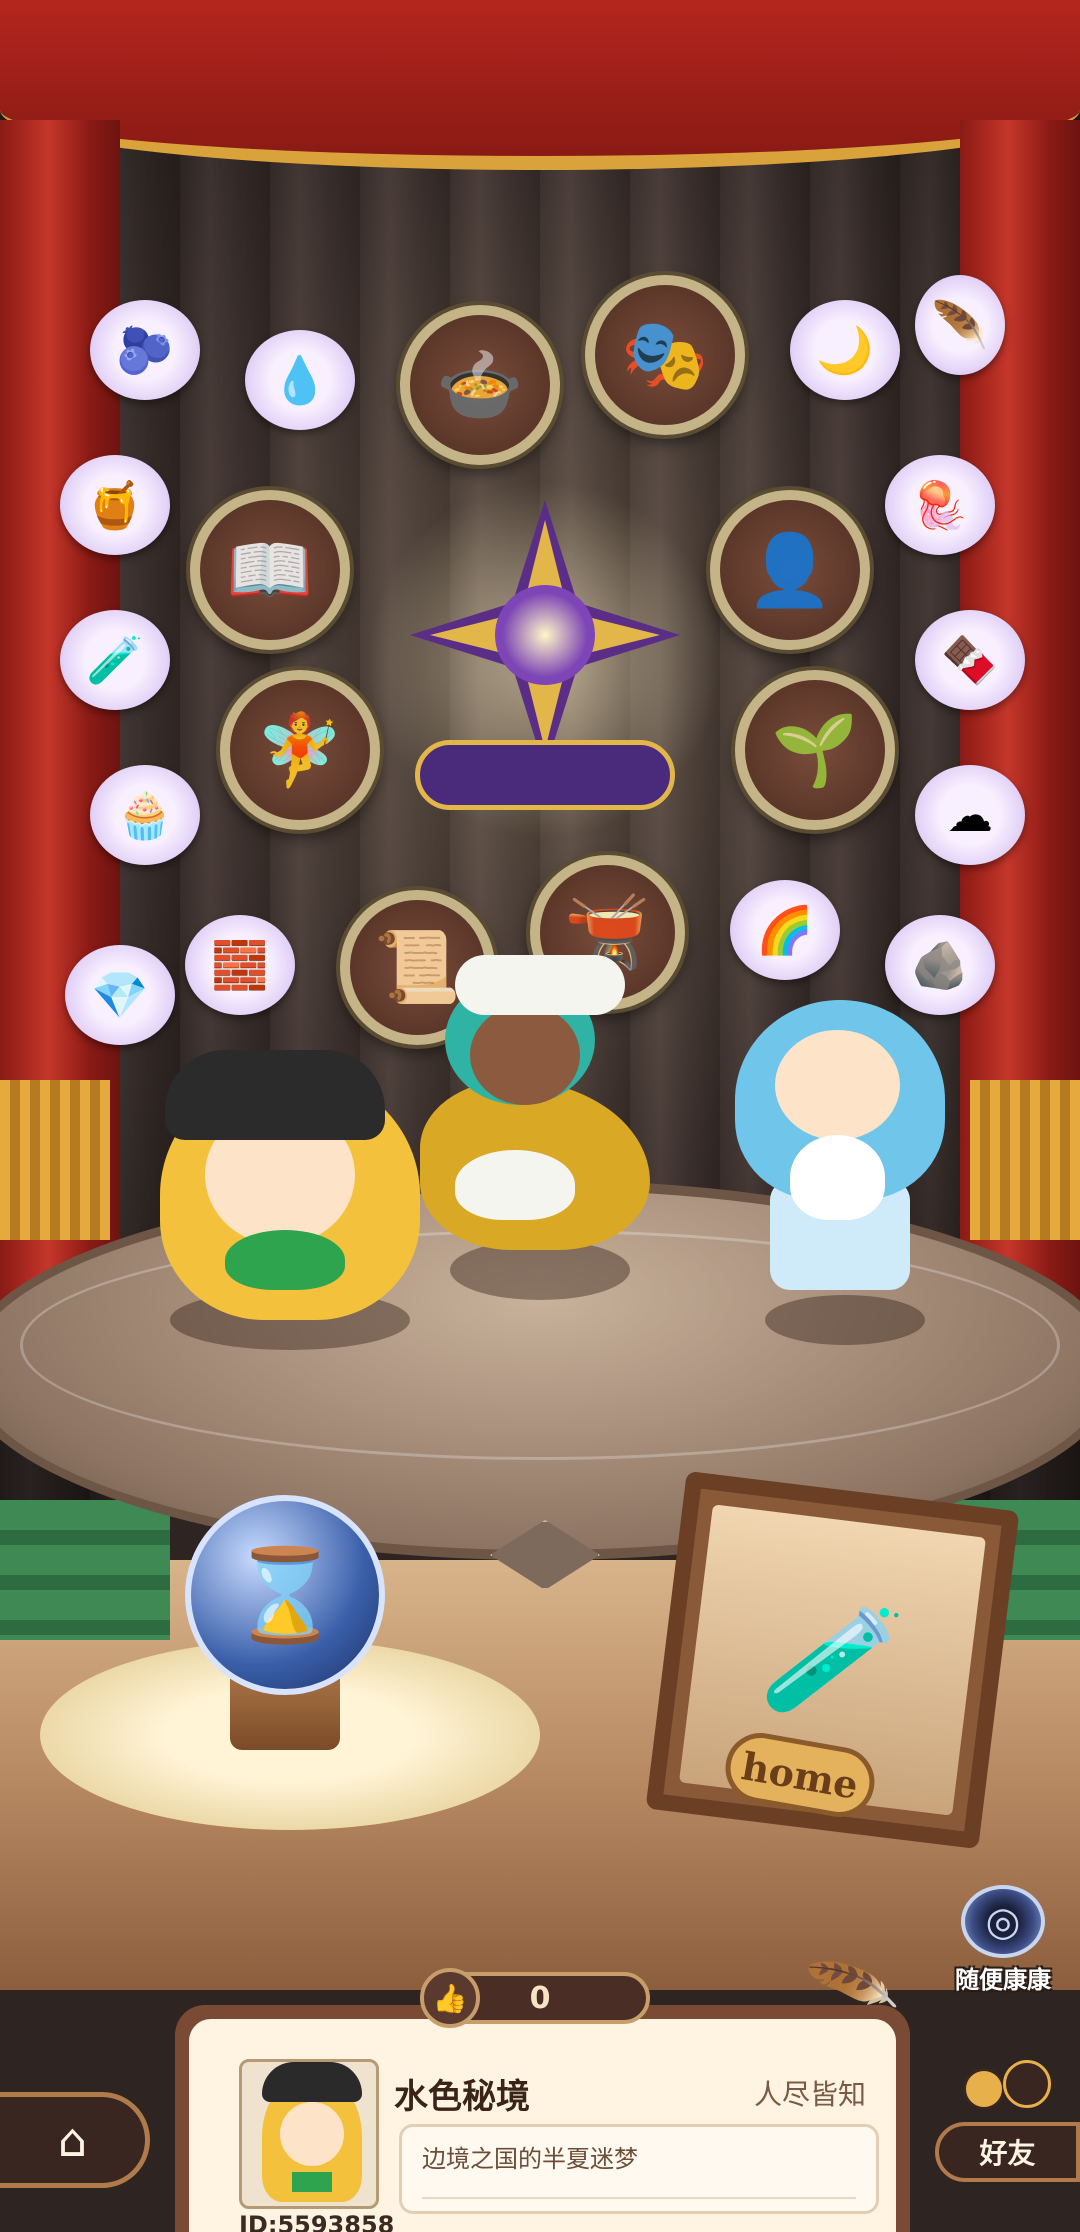 The height and width of the screenshot is (2232, 1080). I want to click on item-cloud-brick: 🧱, so click(240, 965).